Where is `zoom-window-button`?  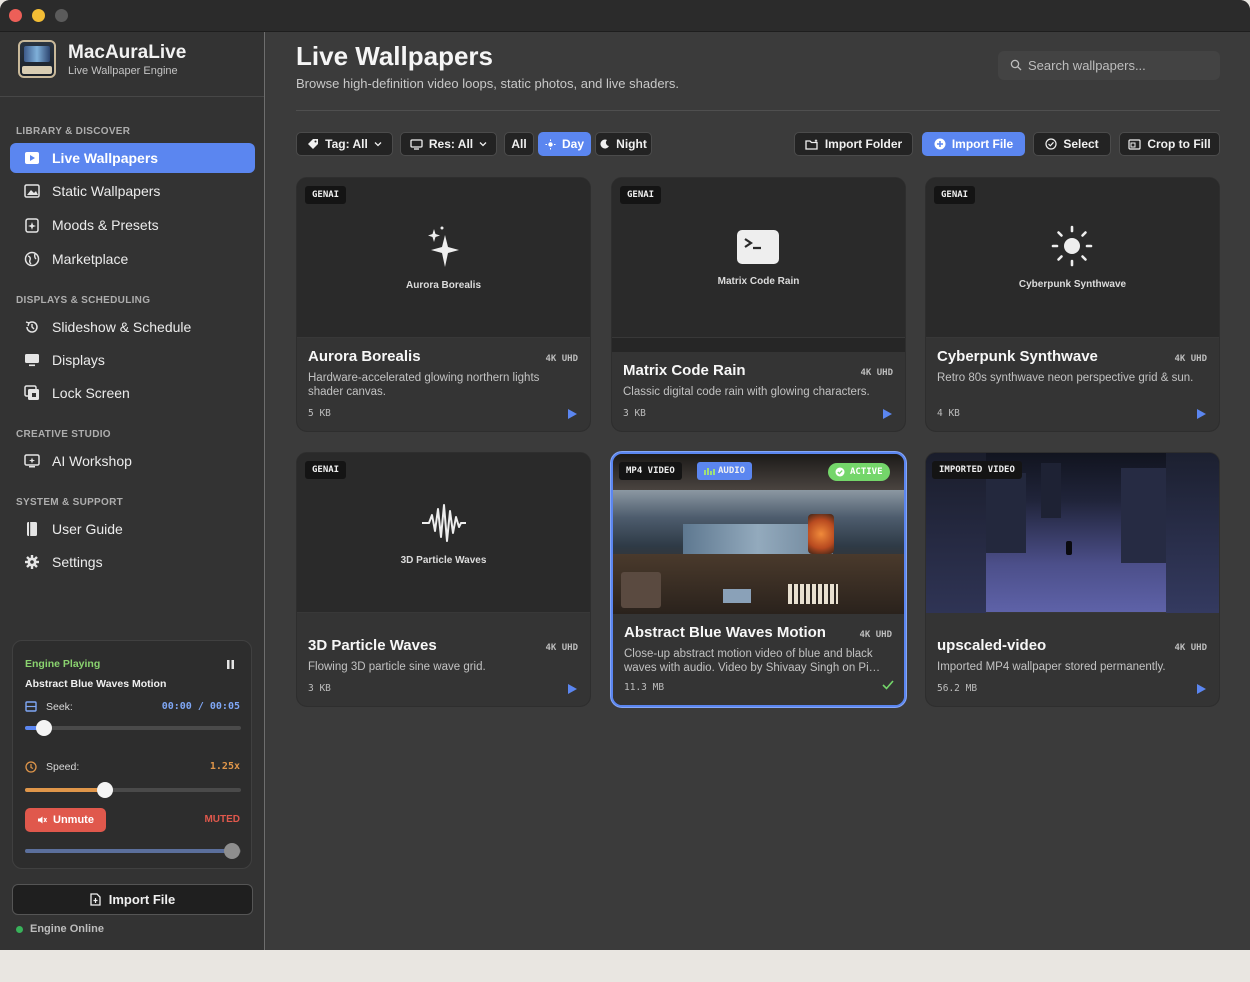 zoom-window-button is located at coordinates (61, 15).